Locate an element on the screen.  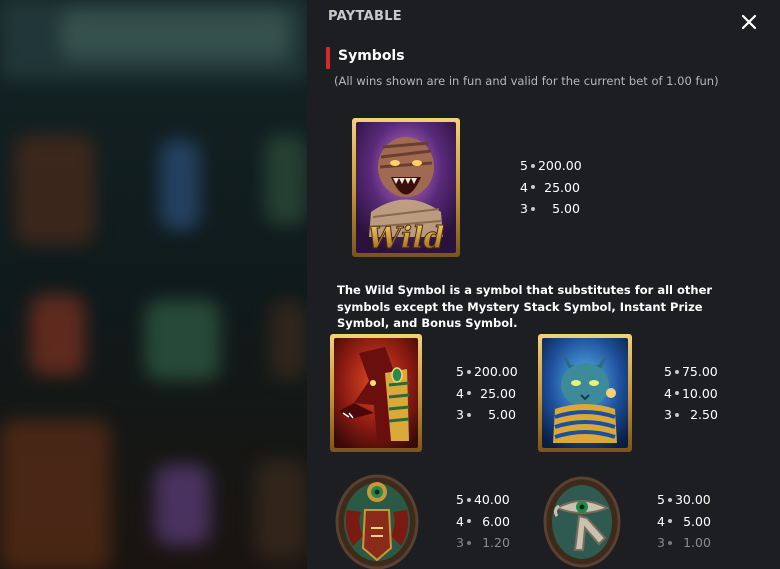
pay-row: 3 1.00 is located at coordinates (684, 543).